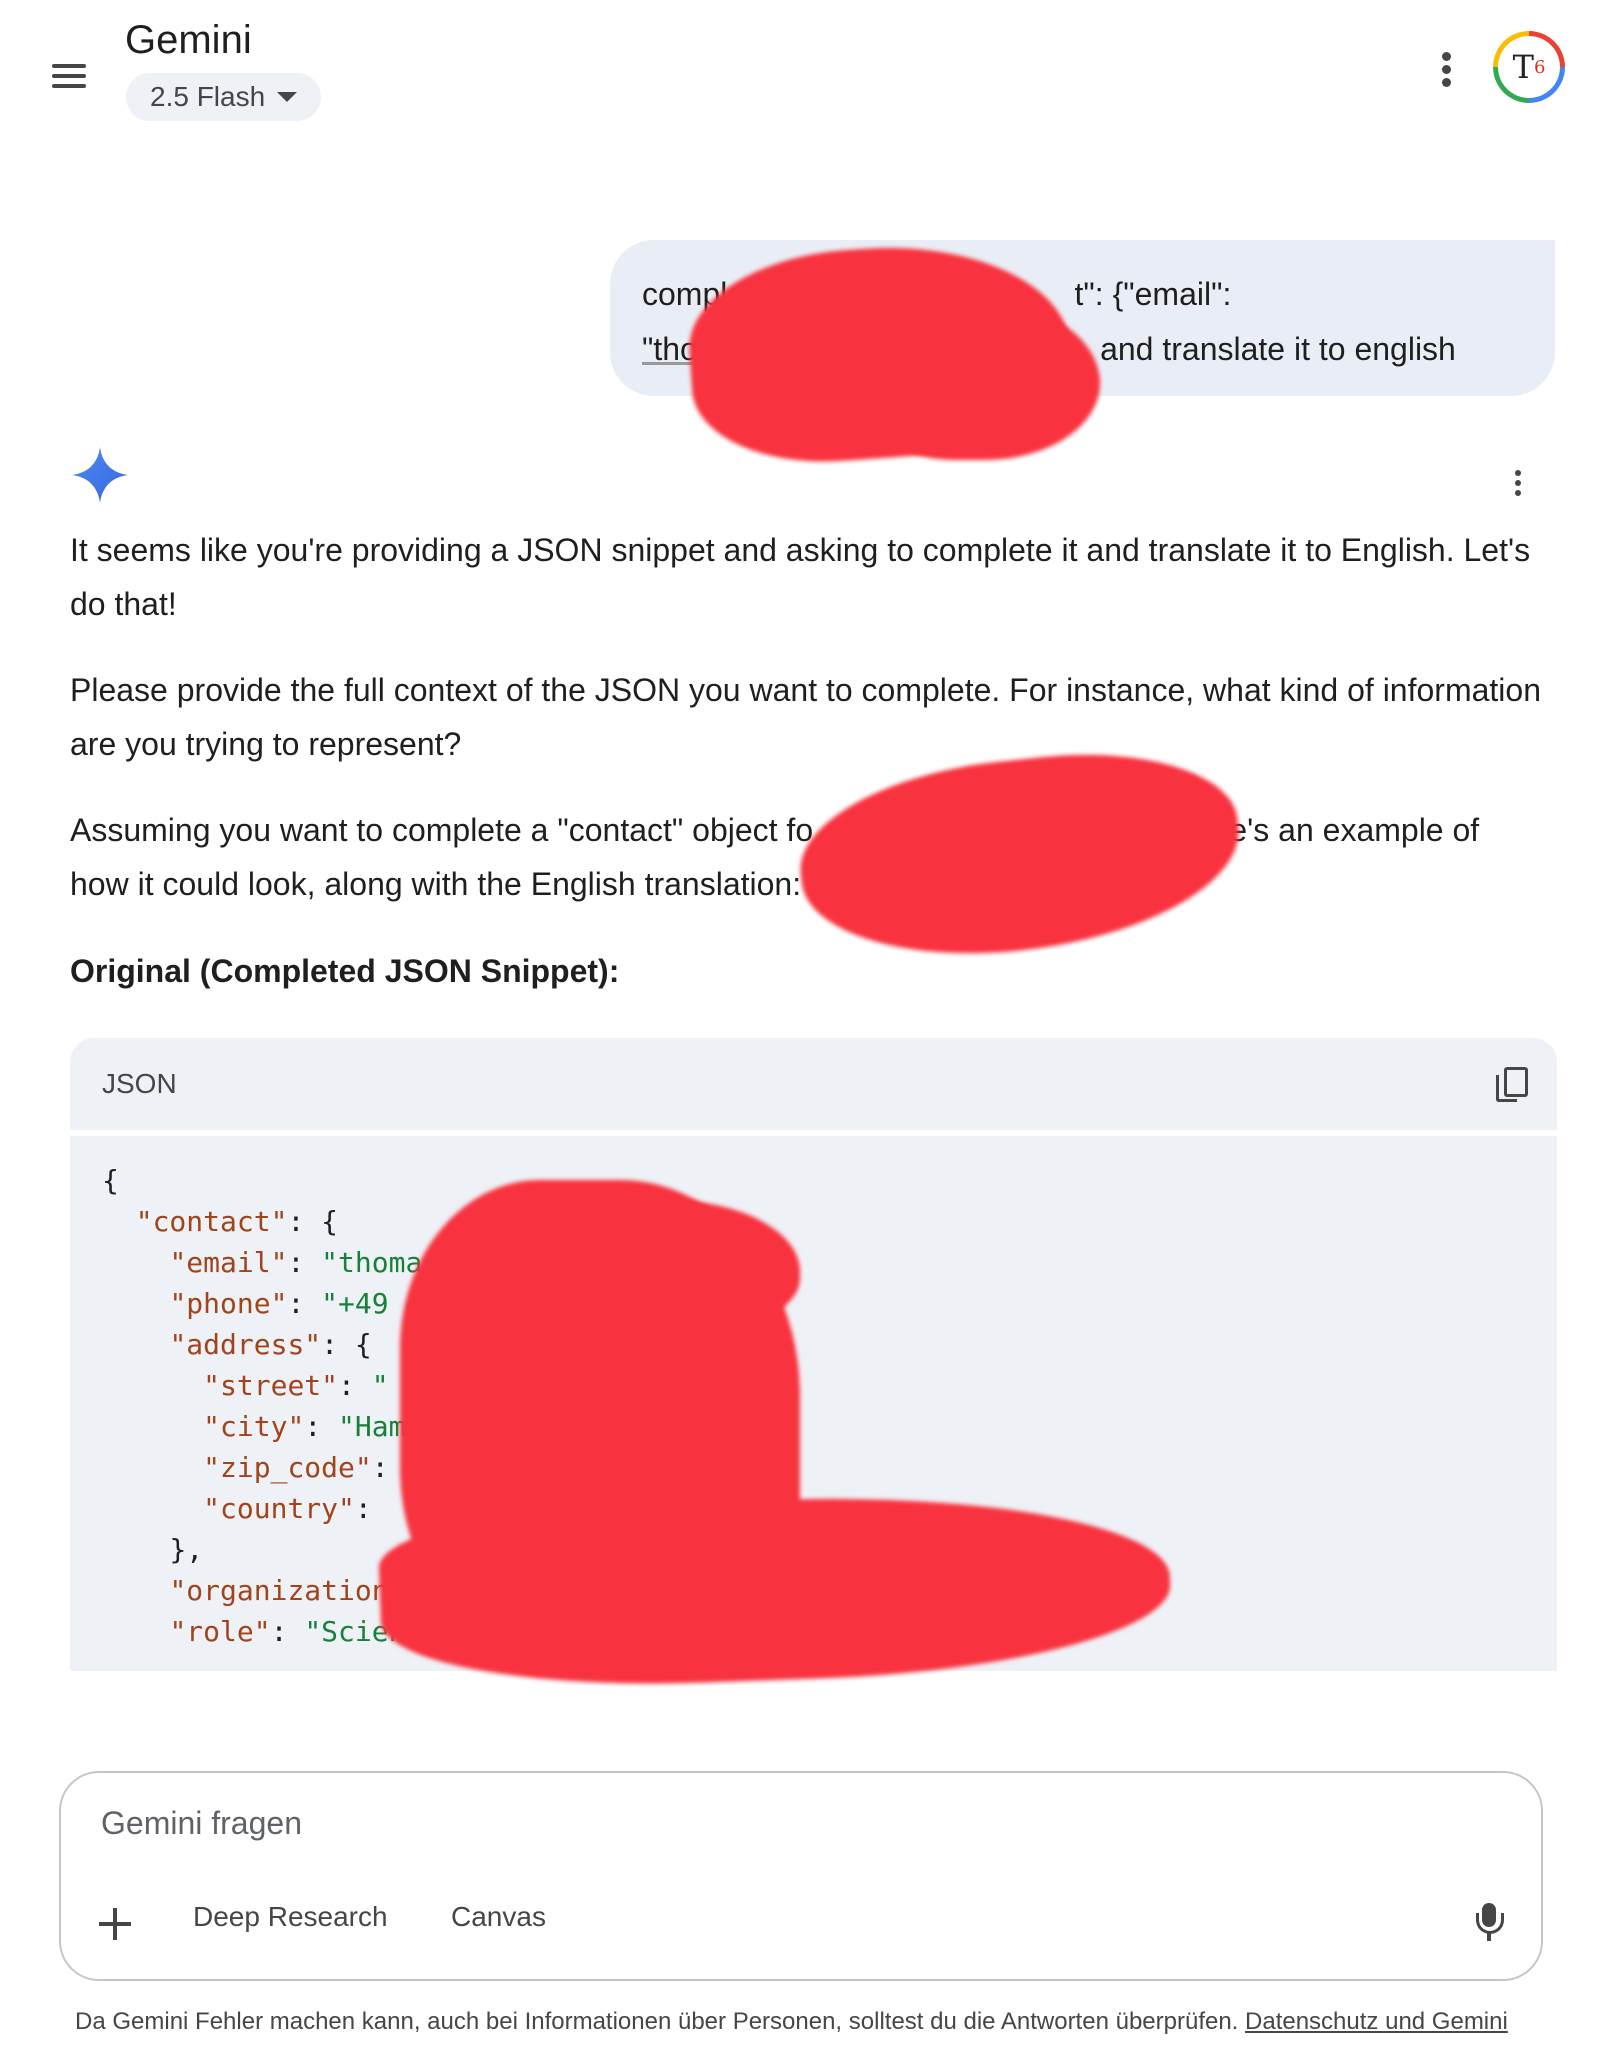 This screenshot has width=1603, height=2064. I want to click on json-key: "organization", so click(287, 1590).